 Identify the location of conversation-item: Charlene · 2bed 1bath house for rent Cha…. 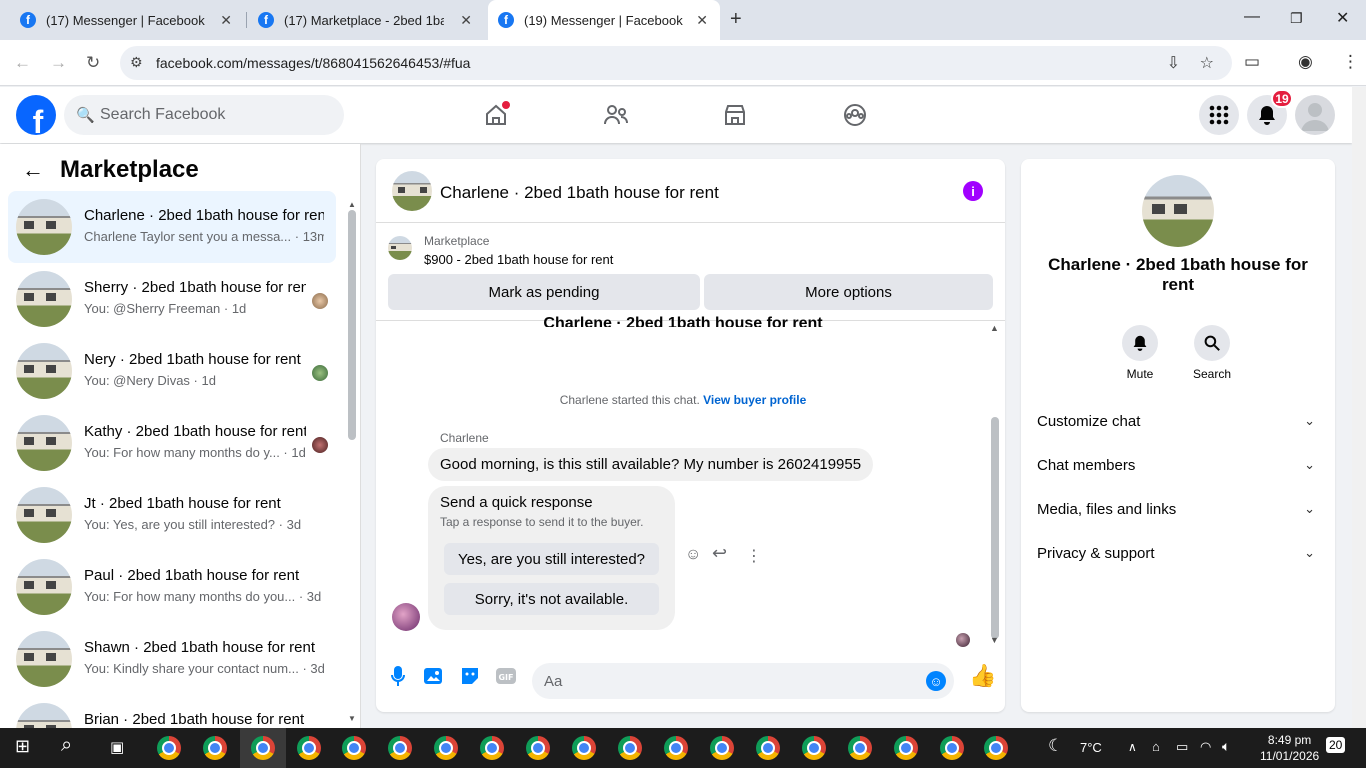
(172, 227).